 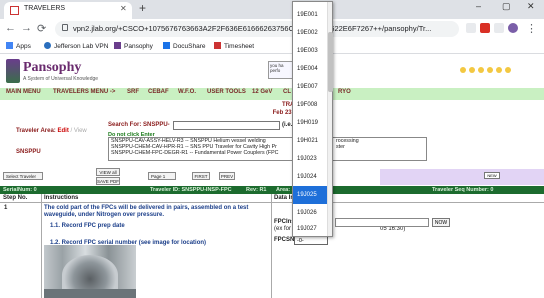 I want to click on scrollbar-thumb, so click(x=330, y=62).